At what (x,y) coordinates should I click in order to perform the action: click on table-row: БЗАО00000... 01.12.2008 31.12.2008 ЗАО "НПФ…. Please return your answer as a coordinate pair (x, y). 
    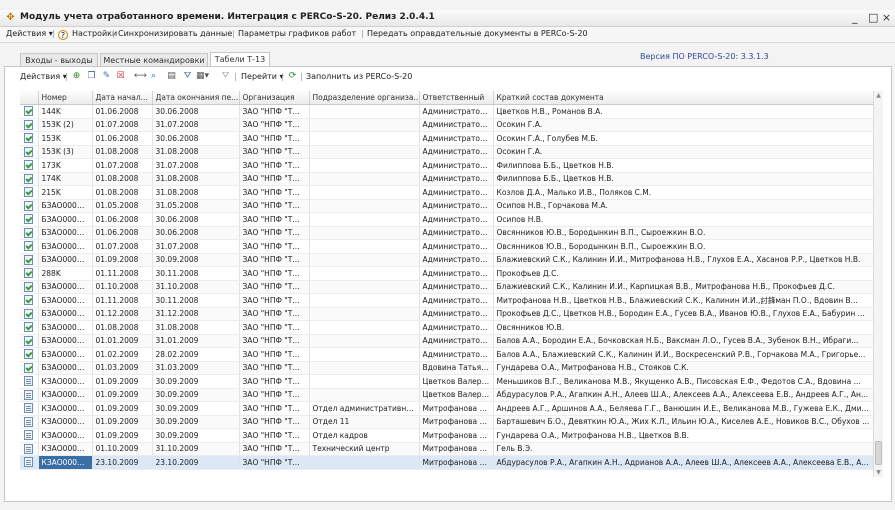
    Looking at the image, I should click on (451, 314).